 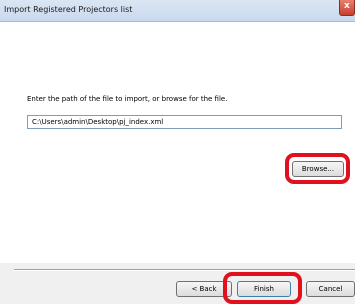 I want to click on footer-separator, so click(x=184, y=270).